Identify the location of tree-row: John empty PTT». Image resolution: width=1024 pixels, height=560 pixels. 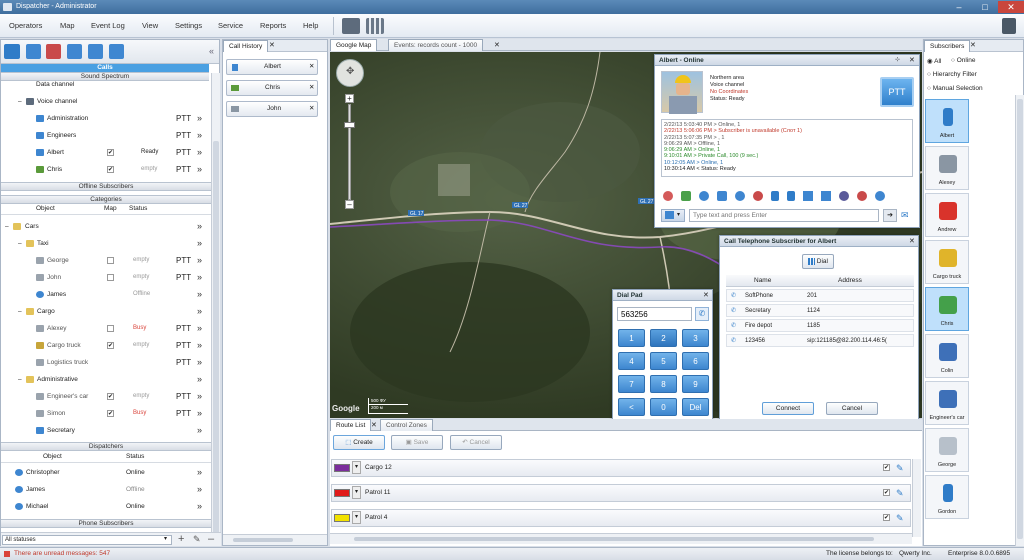
(105, 277).